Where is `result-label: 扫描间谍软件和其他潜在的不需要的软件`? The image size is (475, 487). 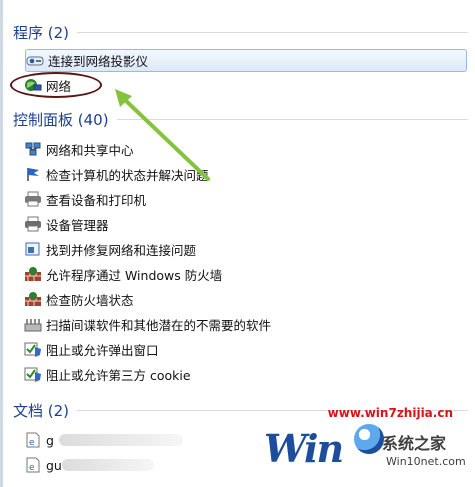 result-label: 扫描间谍软件和其他潜在的不需要的软件 is located at coordinates (159, 325).